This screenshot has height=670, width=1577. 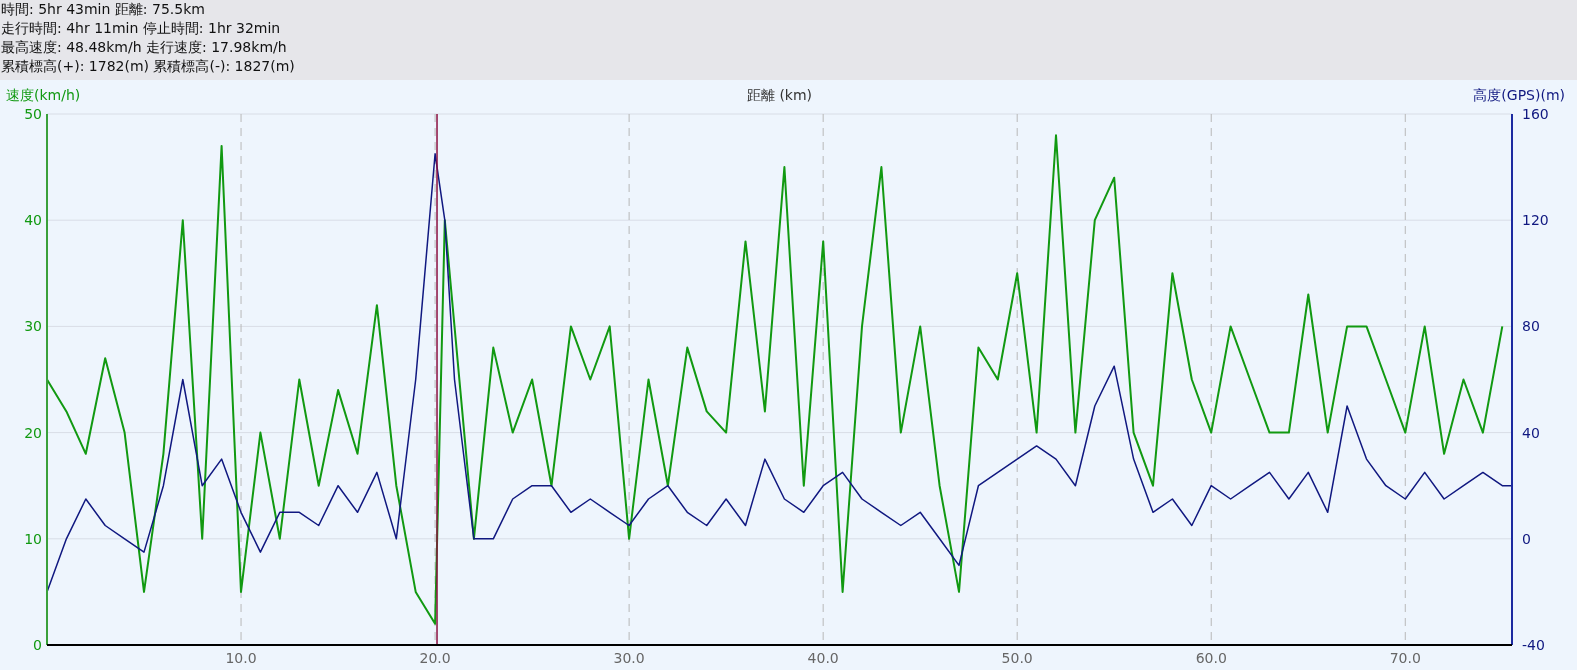 What do you see at coordinates (144, 47) in the screenshot?
I see `summary-line: 最高速度: 48.48km/h 走行速度: 17.98km/h` at bounding box center [144, 47].